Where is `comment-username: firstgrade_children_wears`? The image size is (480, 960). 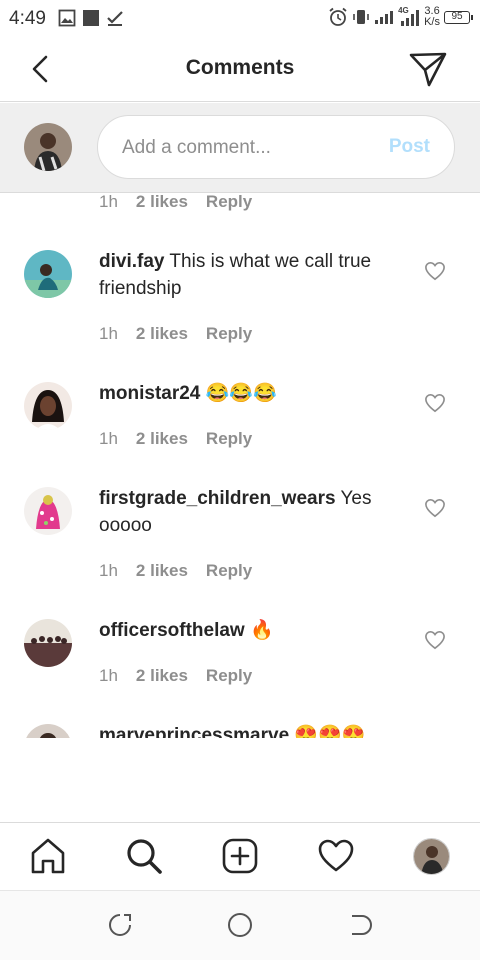
comment-username: firstgrade_children_wears is located at coordinates (217, 498).